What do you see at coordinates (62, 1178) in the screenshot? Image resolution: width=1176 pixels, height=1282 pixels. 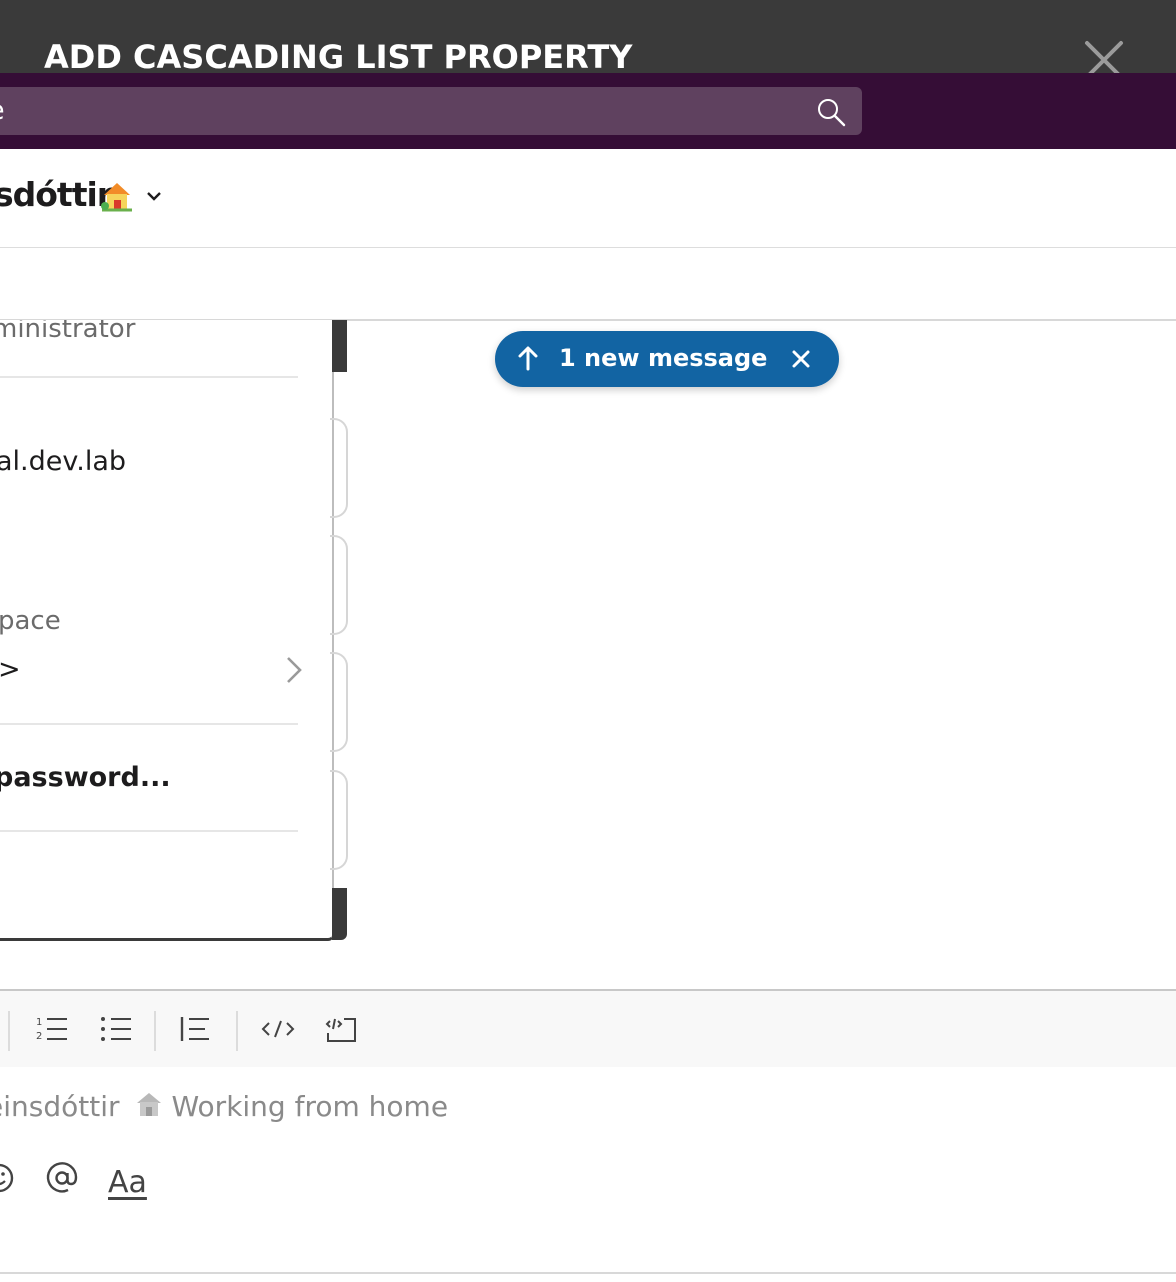 I see `mention-icon` at bounding box center [62, 1178].